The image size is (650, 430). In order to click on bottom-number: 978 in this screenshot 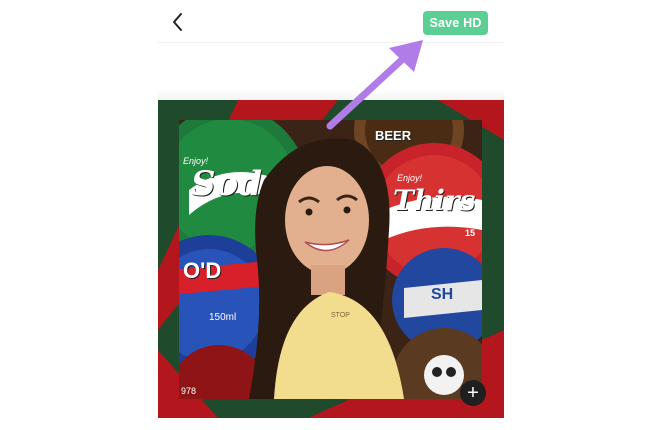, I will do `click(189, 391)`.